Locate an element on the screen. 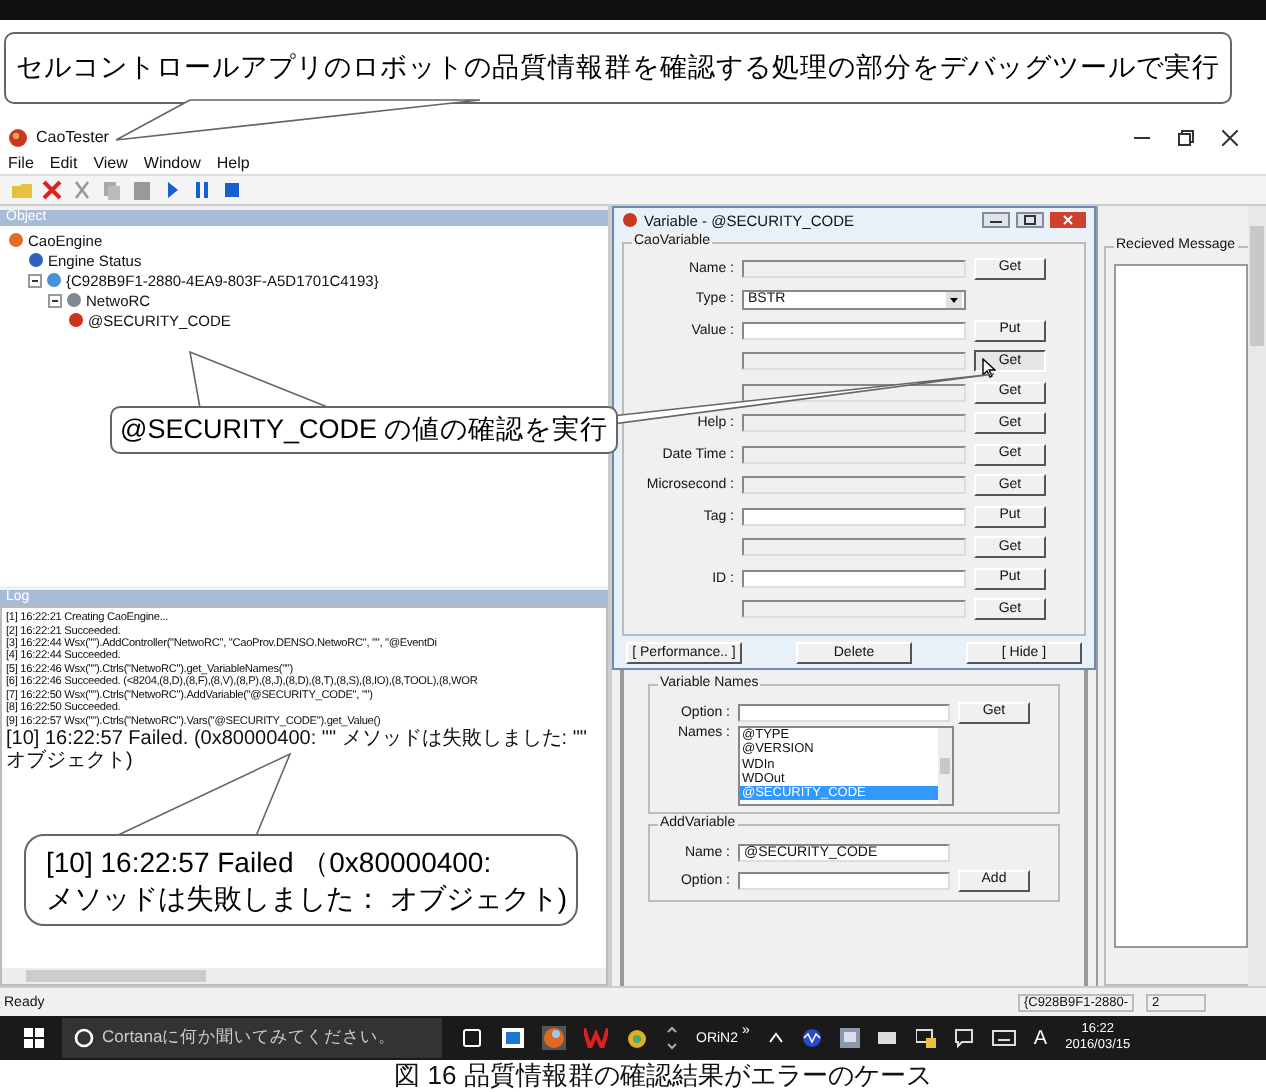 The width and height of the screenshot is (1266, 1092). menu-item: Edit is located at coordinates (63, 162).